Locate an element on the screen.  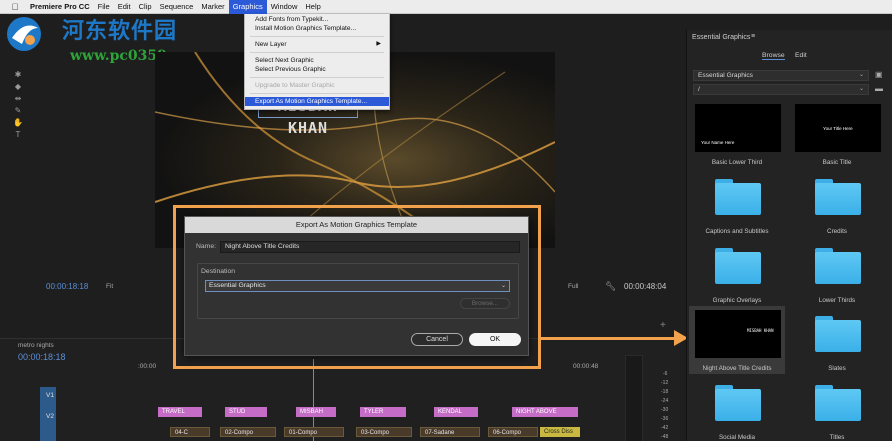
meter-tick: -18 is located at coordinates (665, 392).